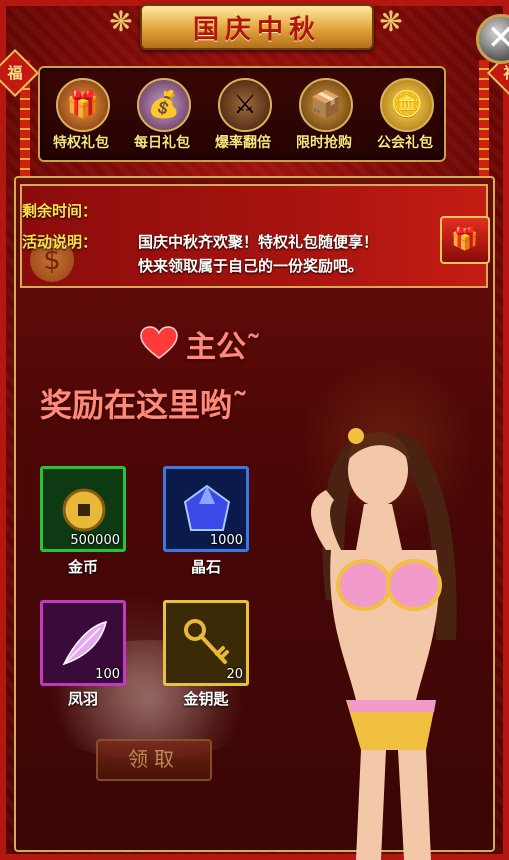  Describe the element at coordinates (205, 567) in the screenshot. I see `reward-name: 晶石` at that location.